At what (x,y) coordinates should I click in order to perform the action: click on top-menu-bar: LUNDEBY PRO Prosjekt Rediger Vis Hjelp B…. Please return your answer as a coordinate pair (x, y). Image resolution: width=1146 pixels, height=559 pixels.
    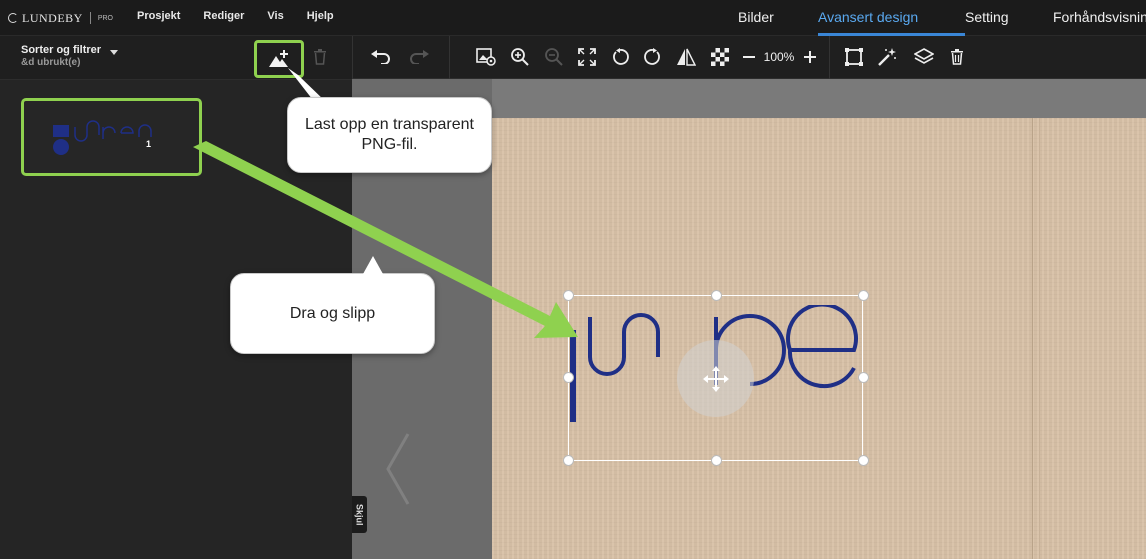
    Looking at the image, I should click on (573, 18).